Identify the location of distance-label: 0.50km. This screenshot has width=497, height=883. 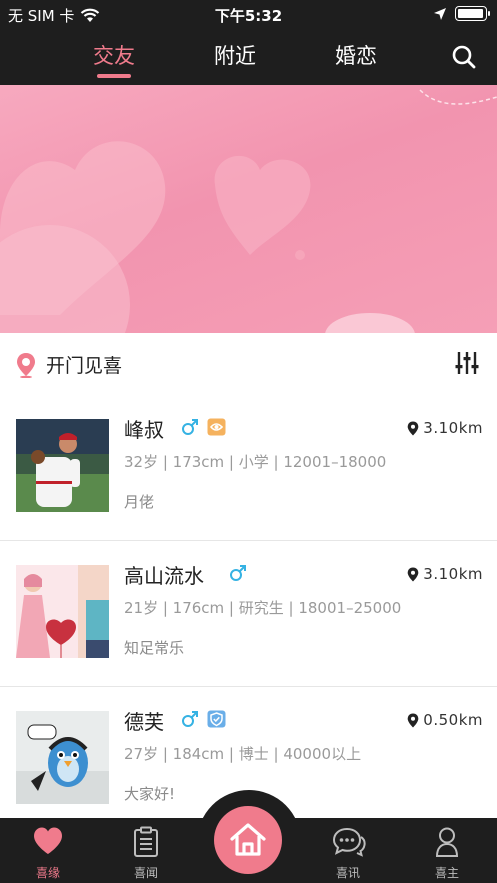
(445, 720).